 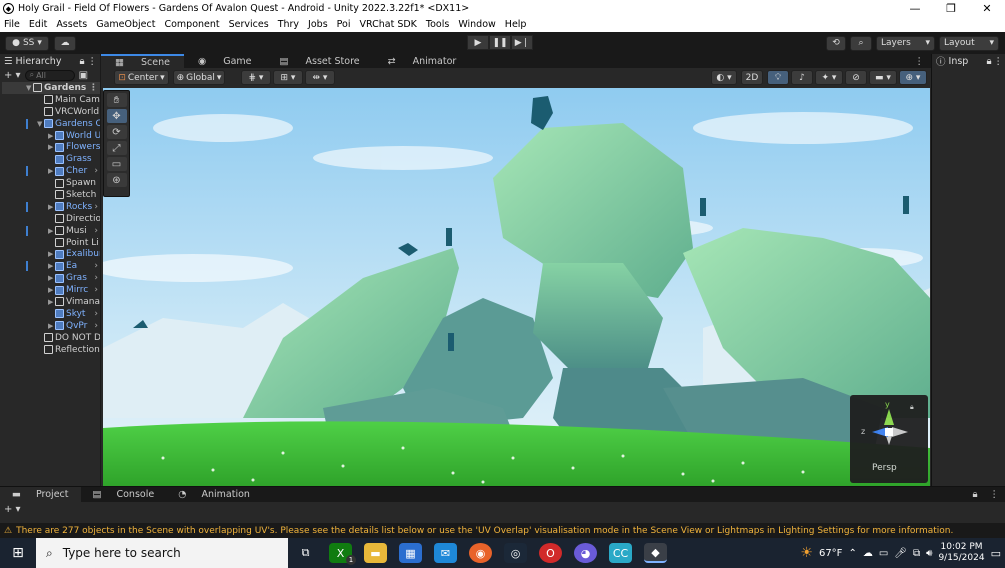 I want to click on menu-file: File, so click(x=12, y=24).